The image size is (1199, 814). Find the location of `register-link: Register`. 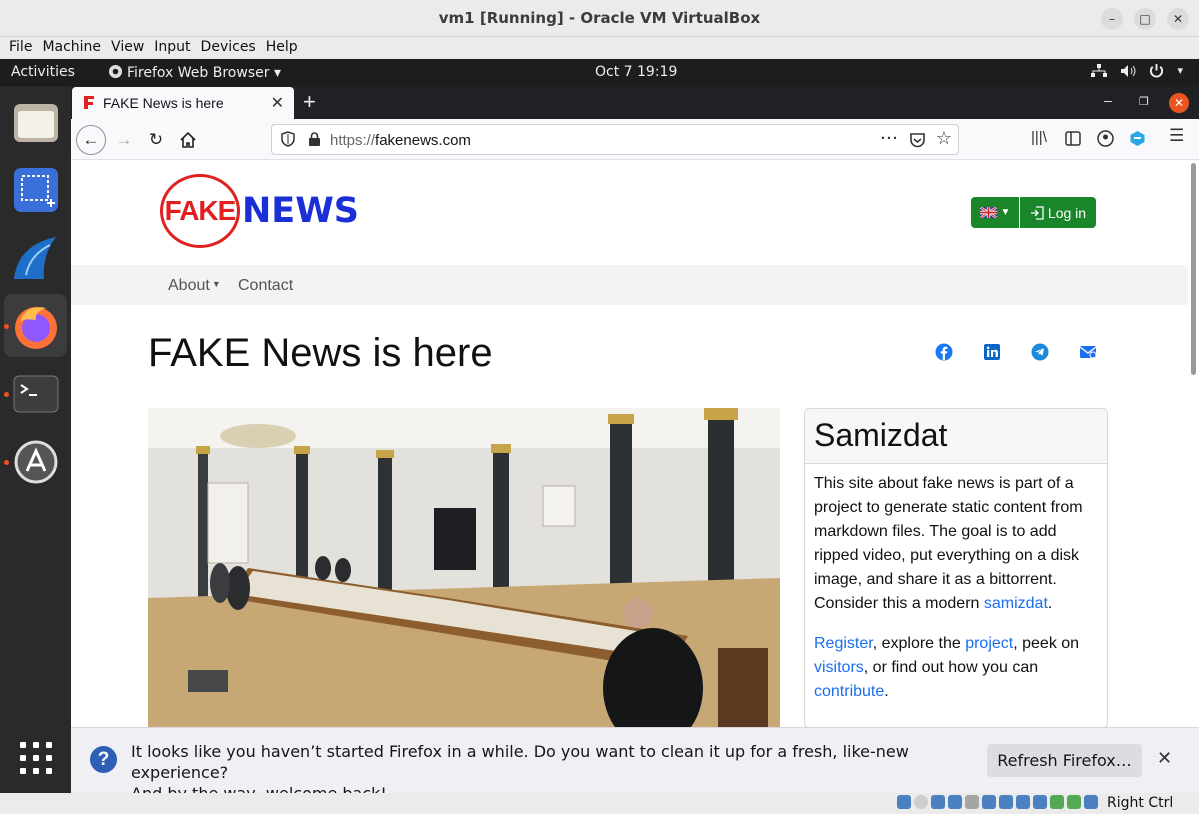

register-link: Register is located at coordinates (843, 643).